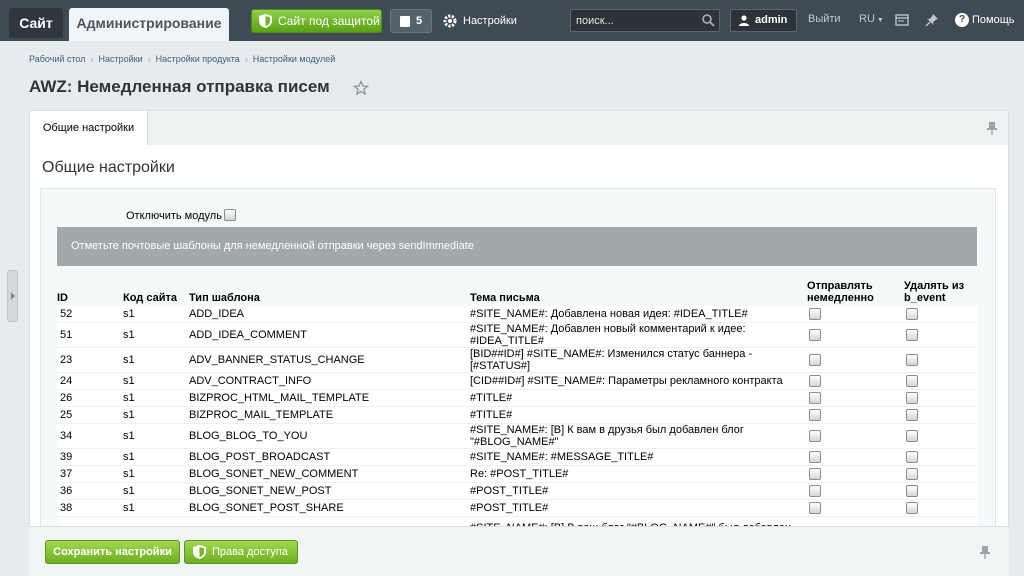 The width and height of the screenshot is (1024, 576). What do you see at coordinates (824, 19) in the screenshot?
I see `logout-link: Выйти` at bounding box center [824, 19].